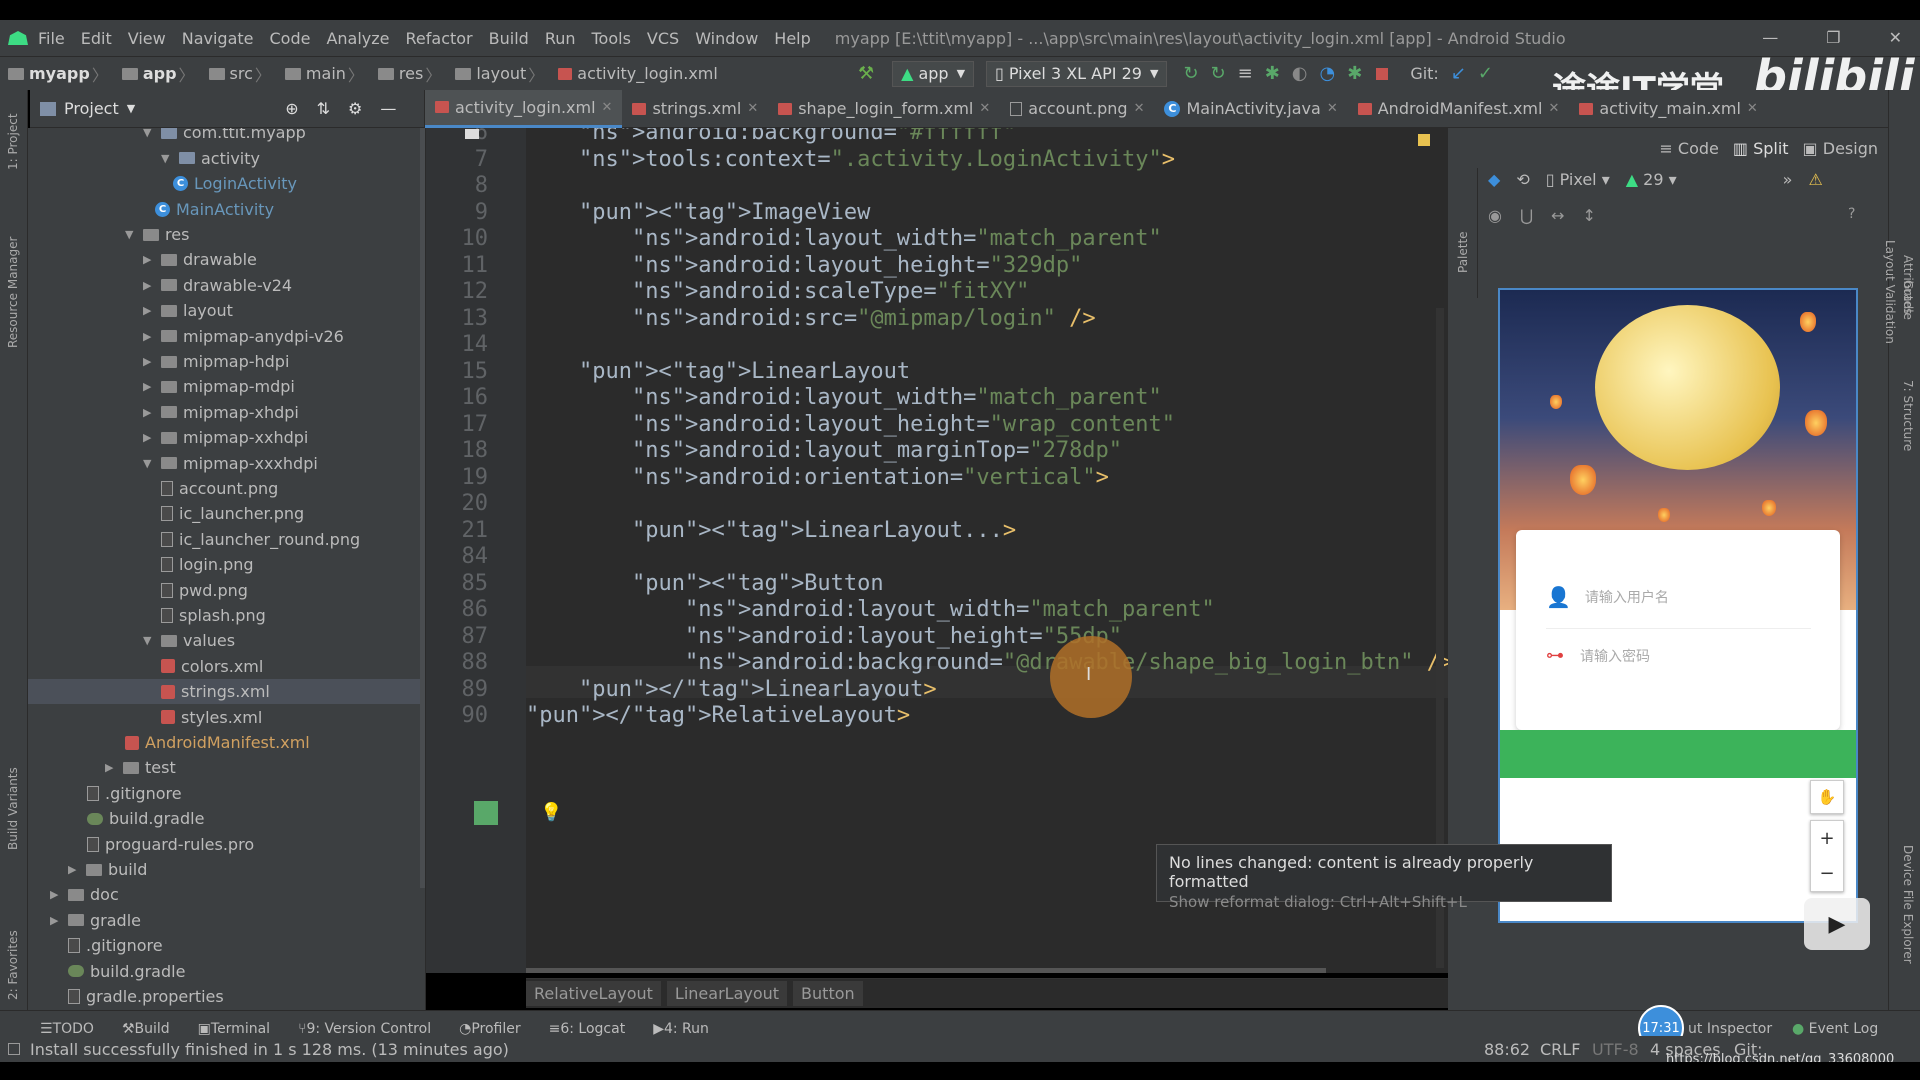 The height and width of the screenshot is (1080, 1920). I want to click on caret-position: 88:62, so click(1507, 1049).